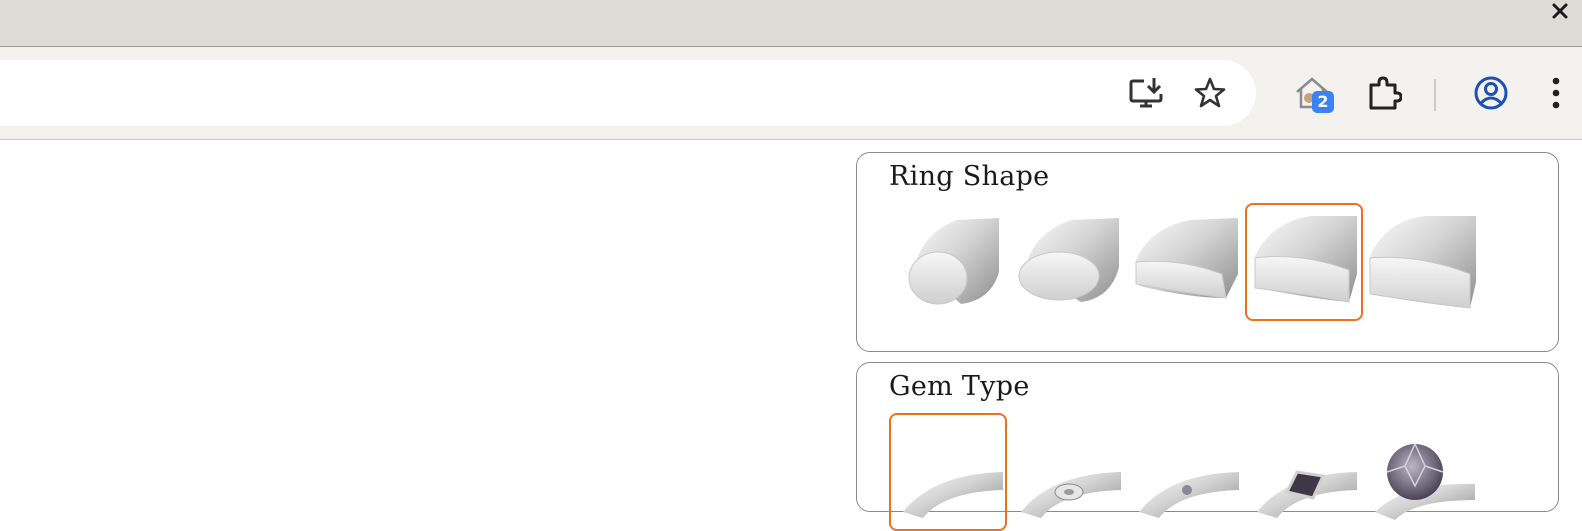 The width and height of the screenshot is (1582, 531). I want to click on close-window-button, so click(1560, 11).